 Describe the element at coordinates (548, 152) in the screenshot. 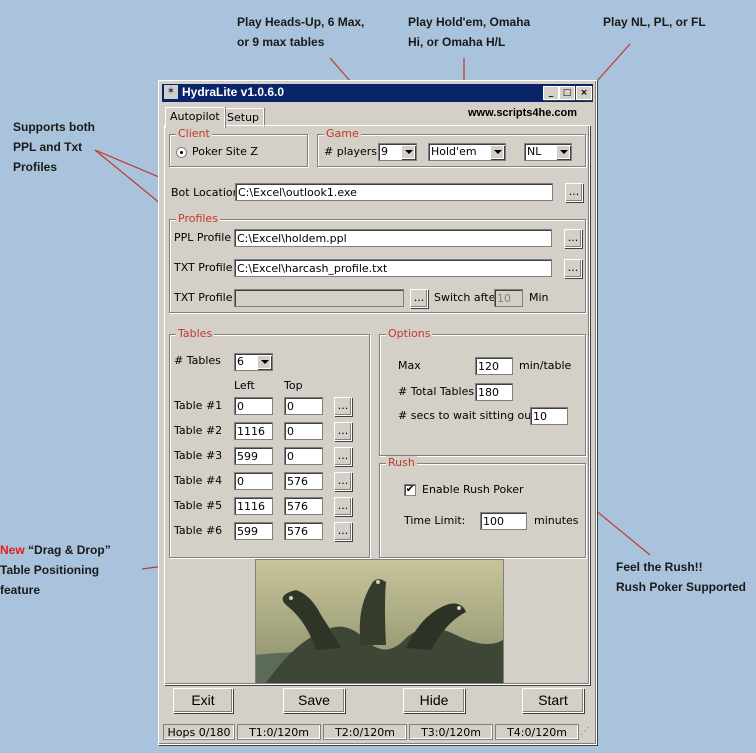

I see `limit-select: NL` at that location.